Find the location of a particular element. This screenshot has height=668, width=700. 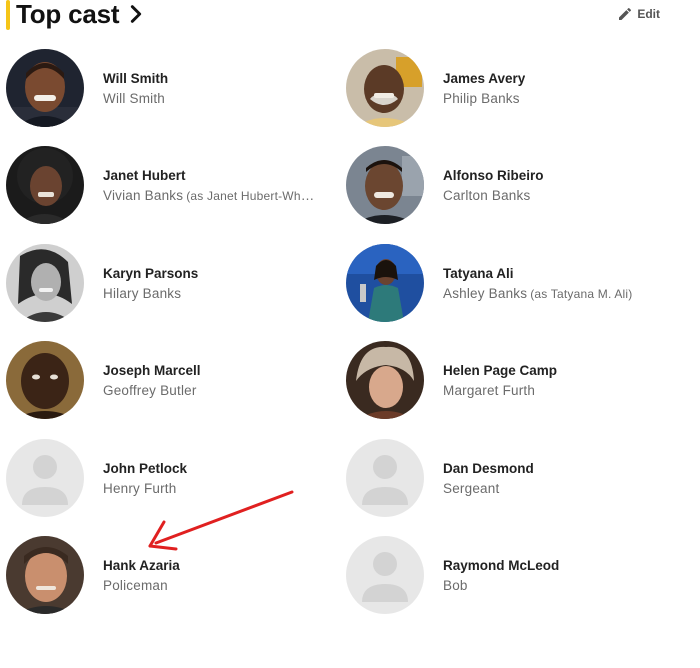

actor-name: Janet Hubert is located at coordinates (209, 175).